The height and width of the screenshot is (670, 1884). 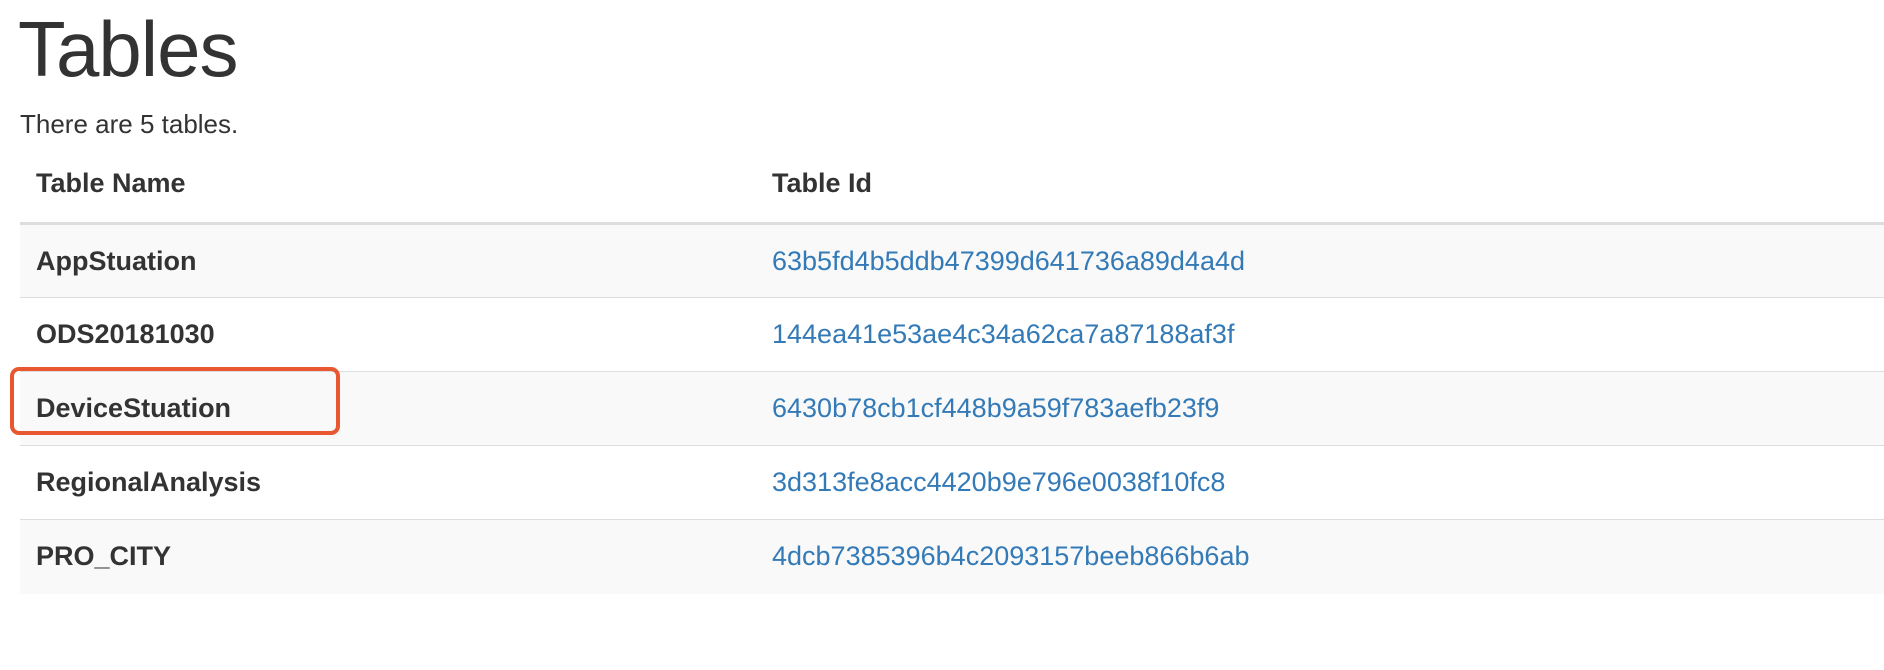 What do you see at coordinates (388, 187) in the screenshot?
I see `column-header-table-name: Table Name` at bounding box center [388, 187].